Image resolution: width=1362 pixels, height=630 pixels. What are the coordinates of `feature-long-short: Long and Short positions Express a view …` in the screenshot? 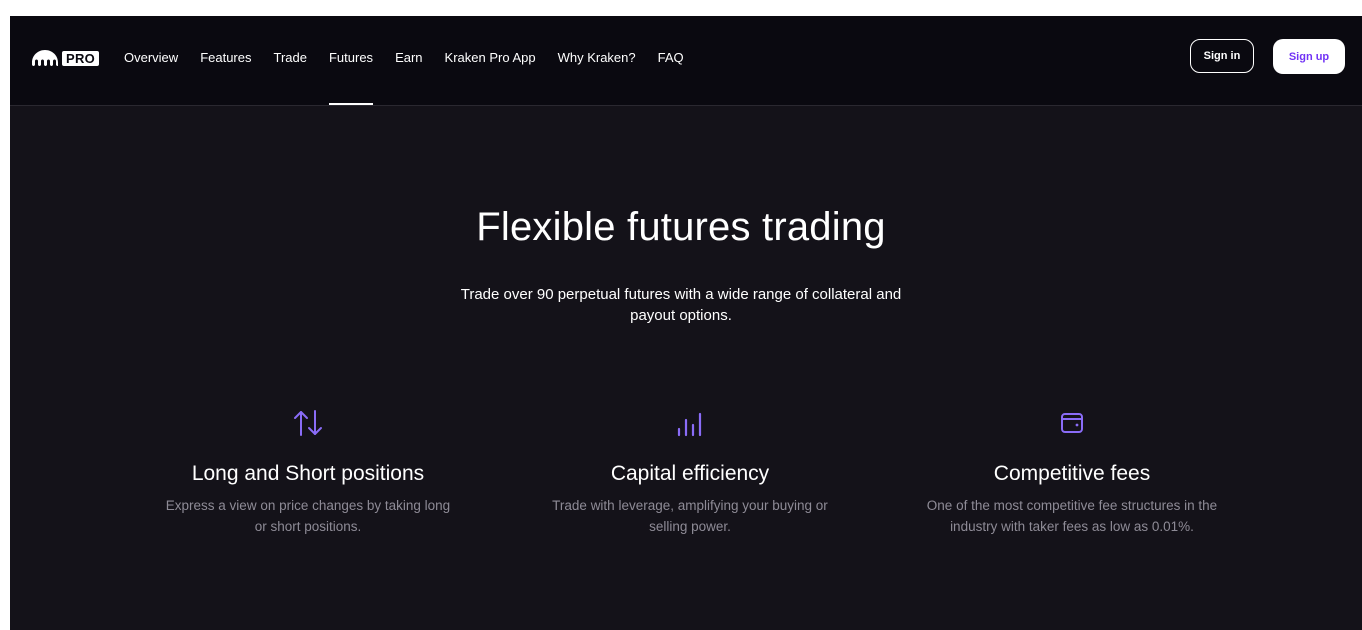 It's located at (308, 470).